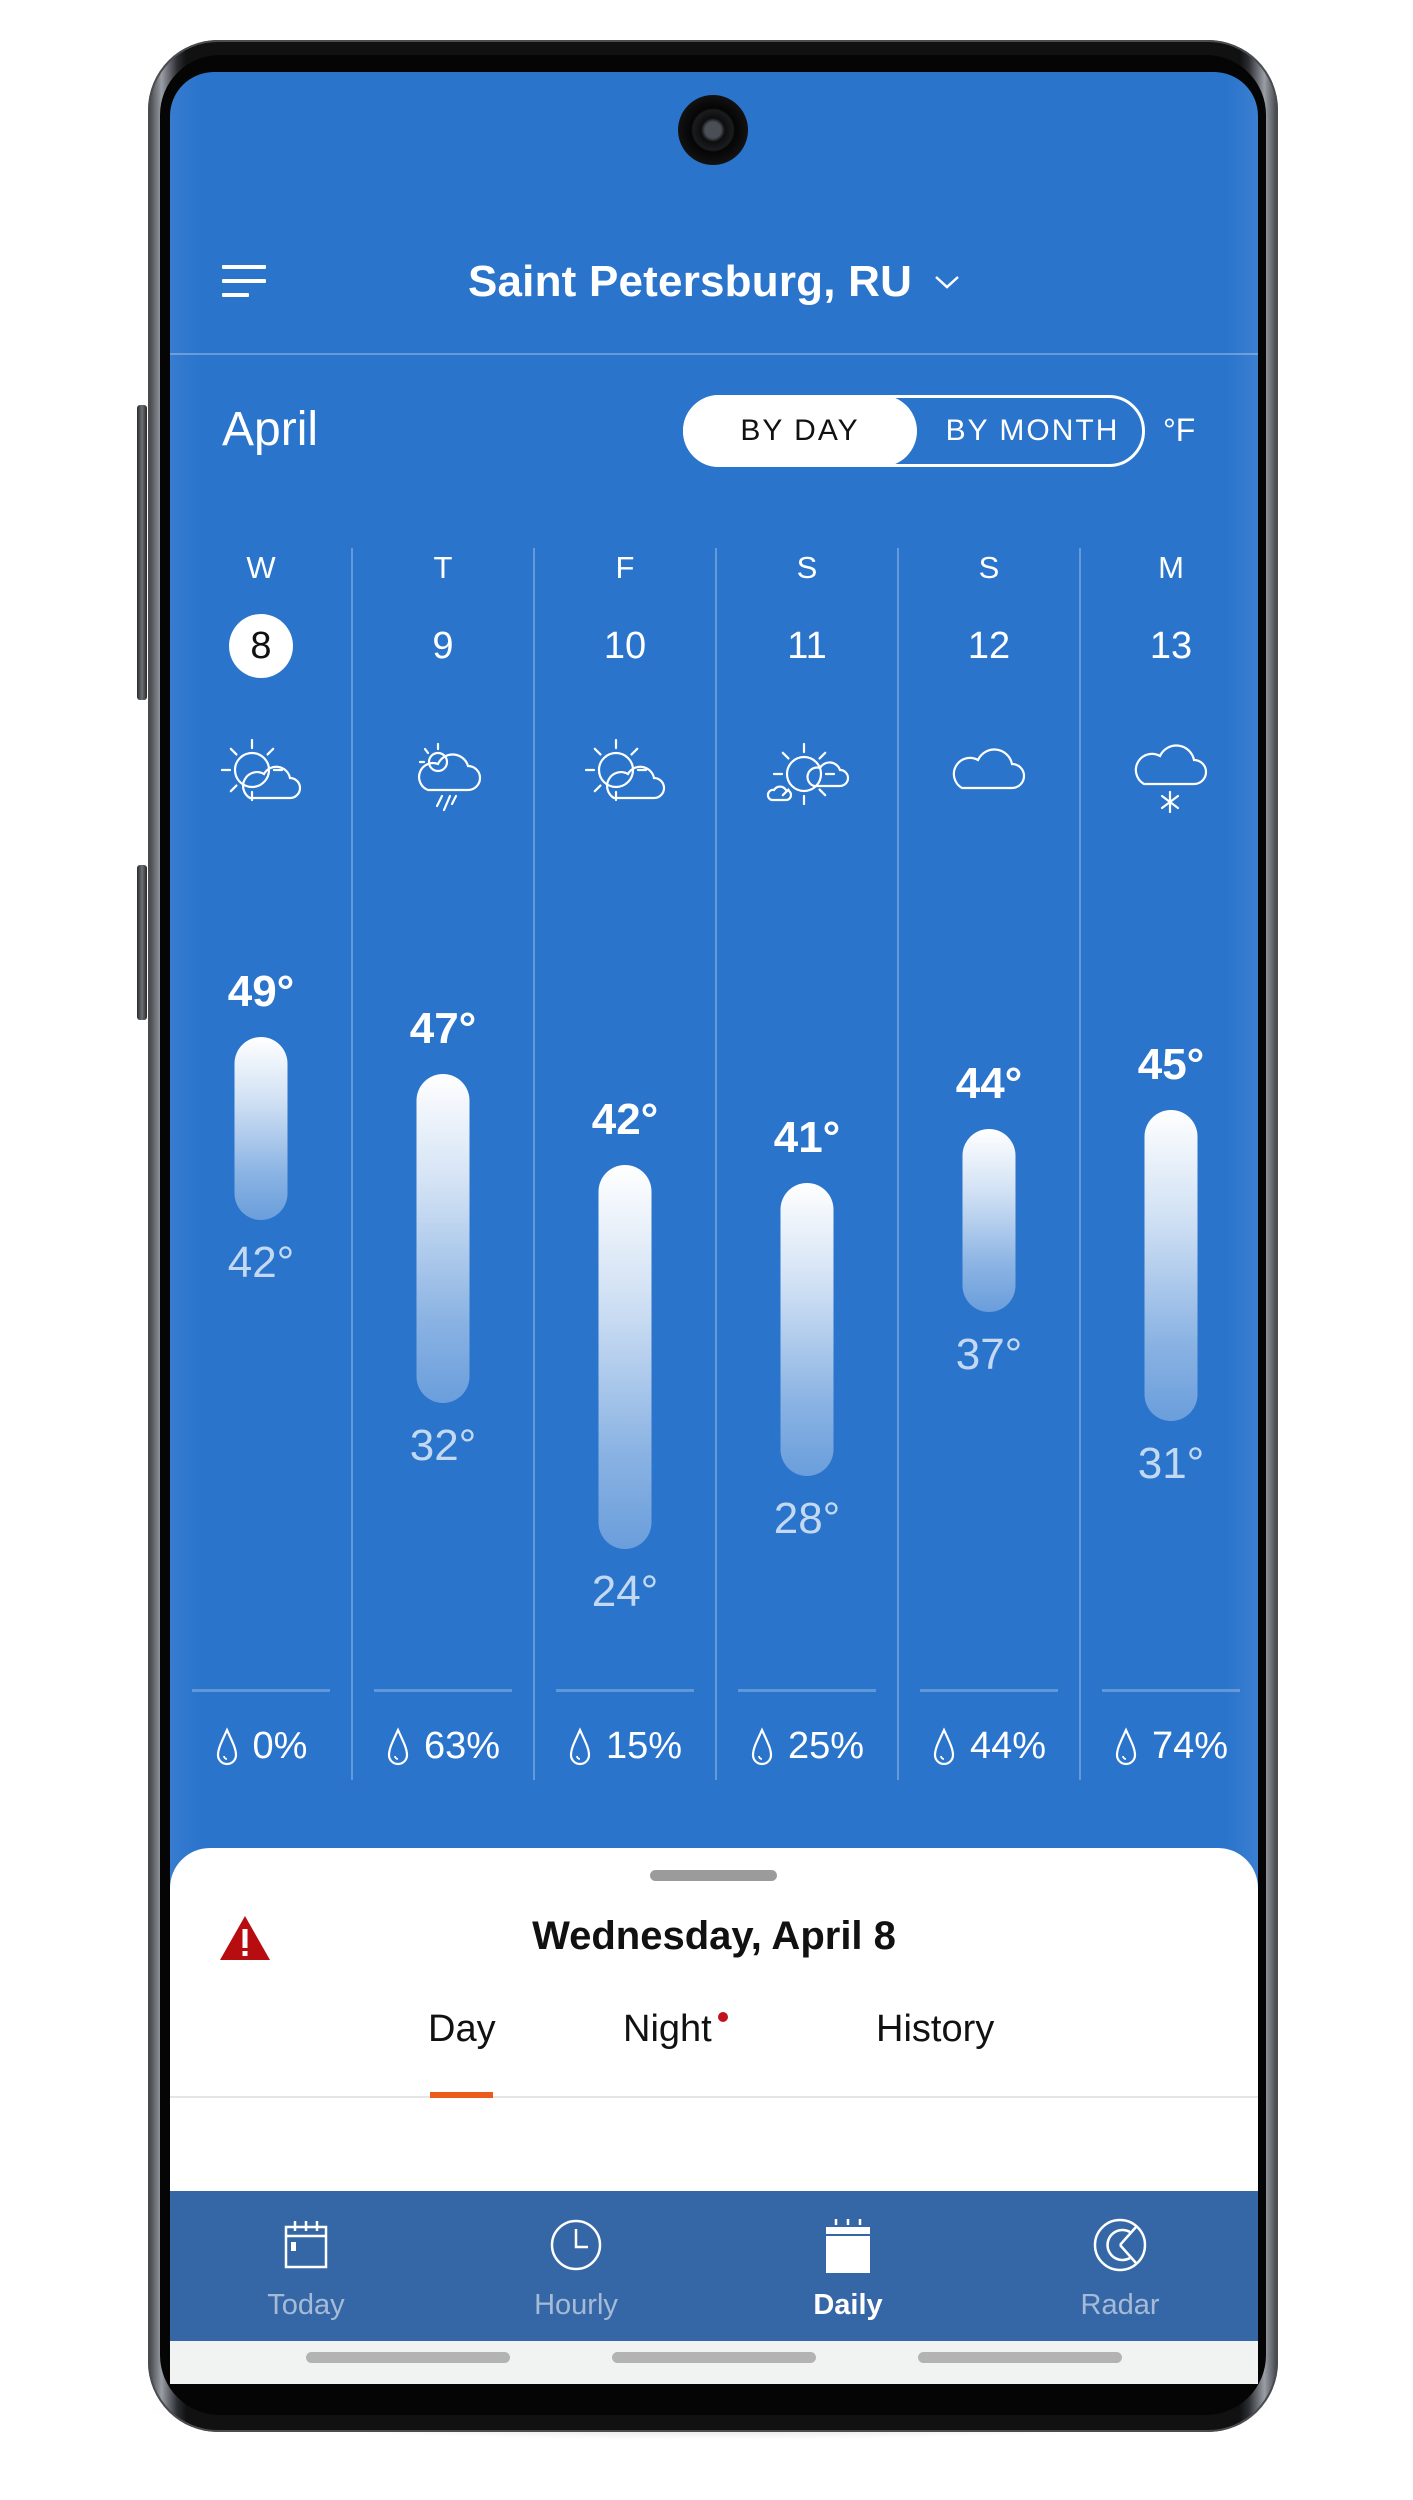 This screenshot has width=1413, height=2500. I want to click on calendar-today-icon, so click(306, 2245).